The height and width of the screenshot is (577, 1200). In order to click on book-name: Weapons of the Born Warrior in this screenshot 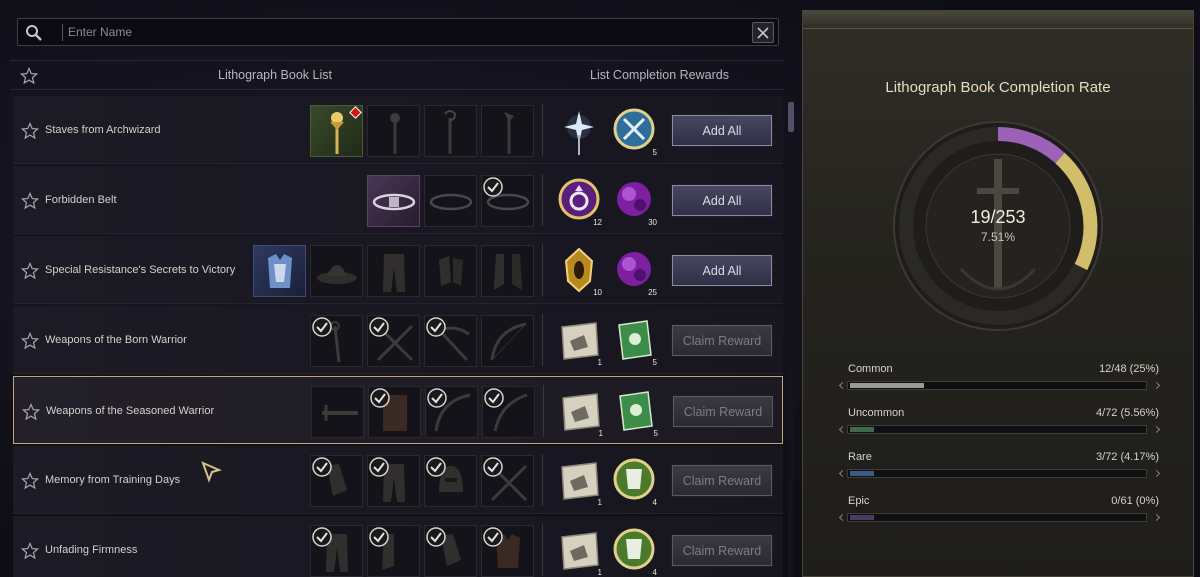, I will do `click(116, 340)`.